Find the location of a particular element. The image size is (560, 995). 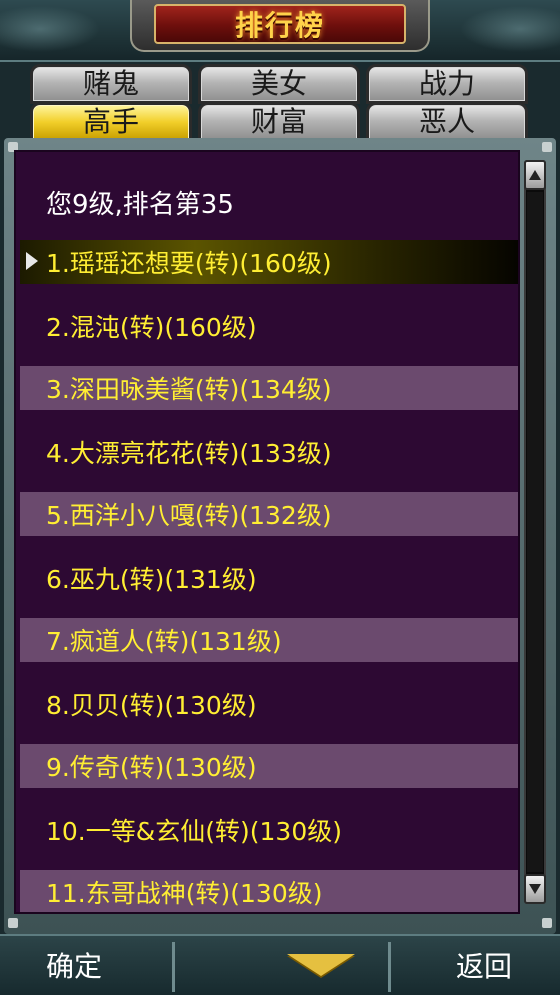

ranking-row-9: 9.传奇(转)(130级) is located at coordinates (269, 766).